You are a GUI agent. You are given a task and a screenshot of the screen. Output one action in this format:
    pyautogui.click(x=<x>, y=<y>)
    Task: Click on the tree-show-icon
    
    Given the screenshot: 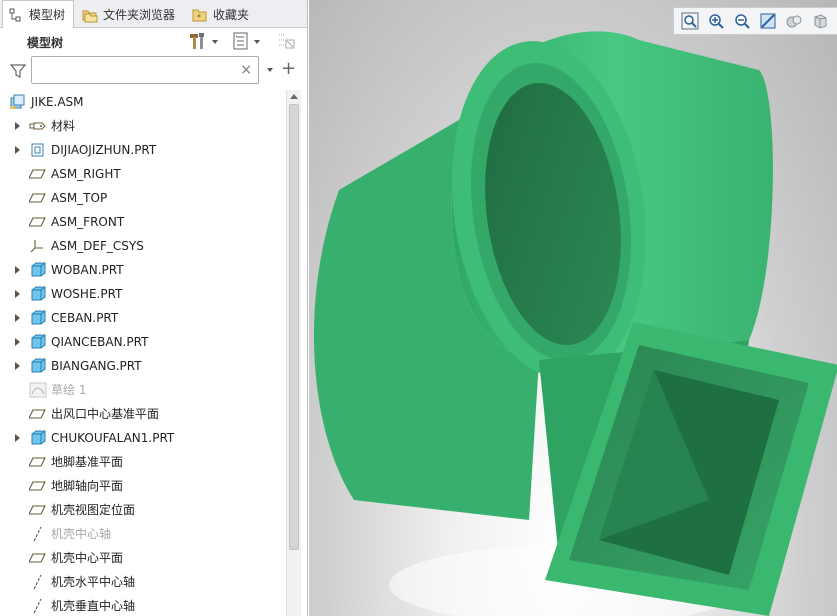 What is the action you would take?
    pyautogui.click(x=241, y=42)
    